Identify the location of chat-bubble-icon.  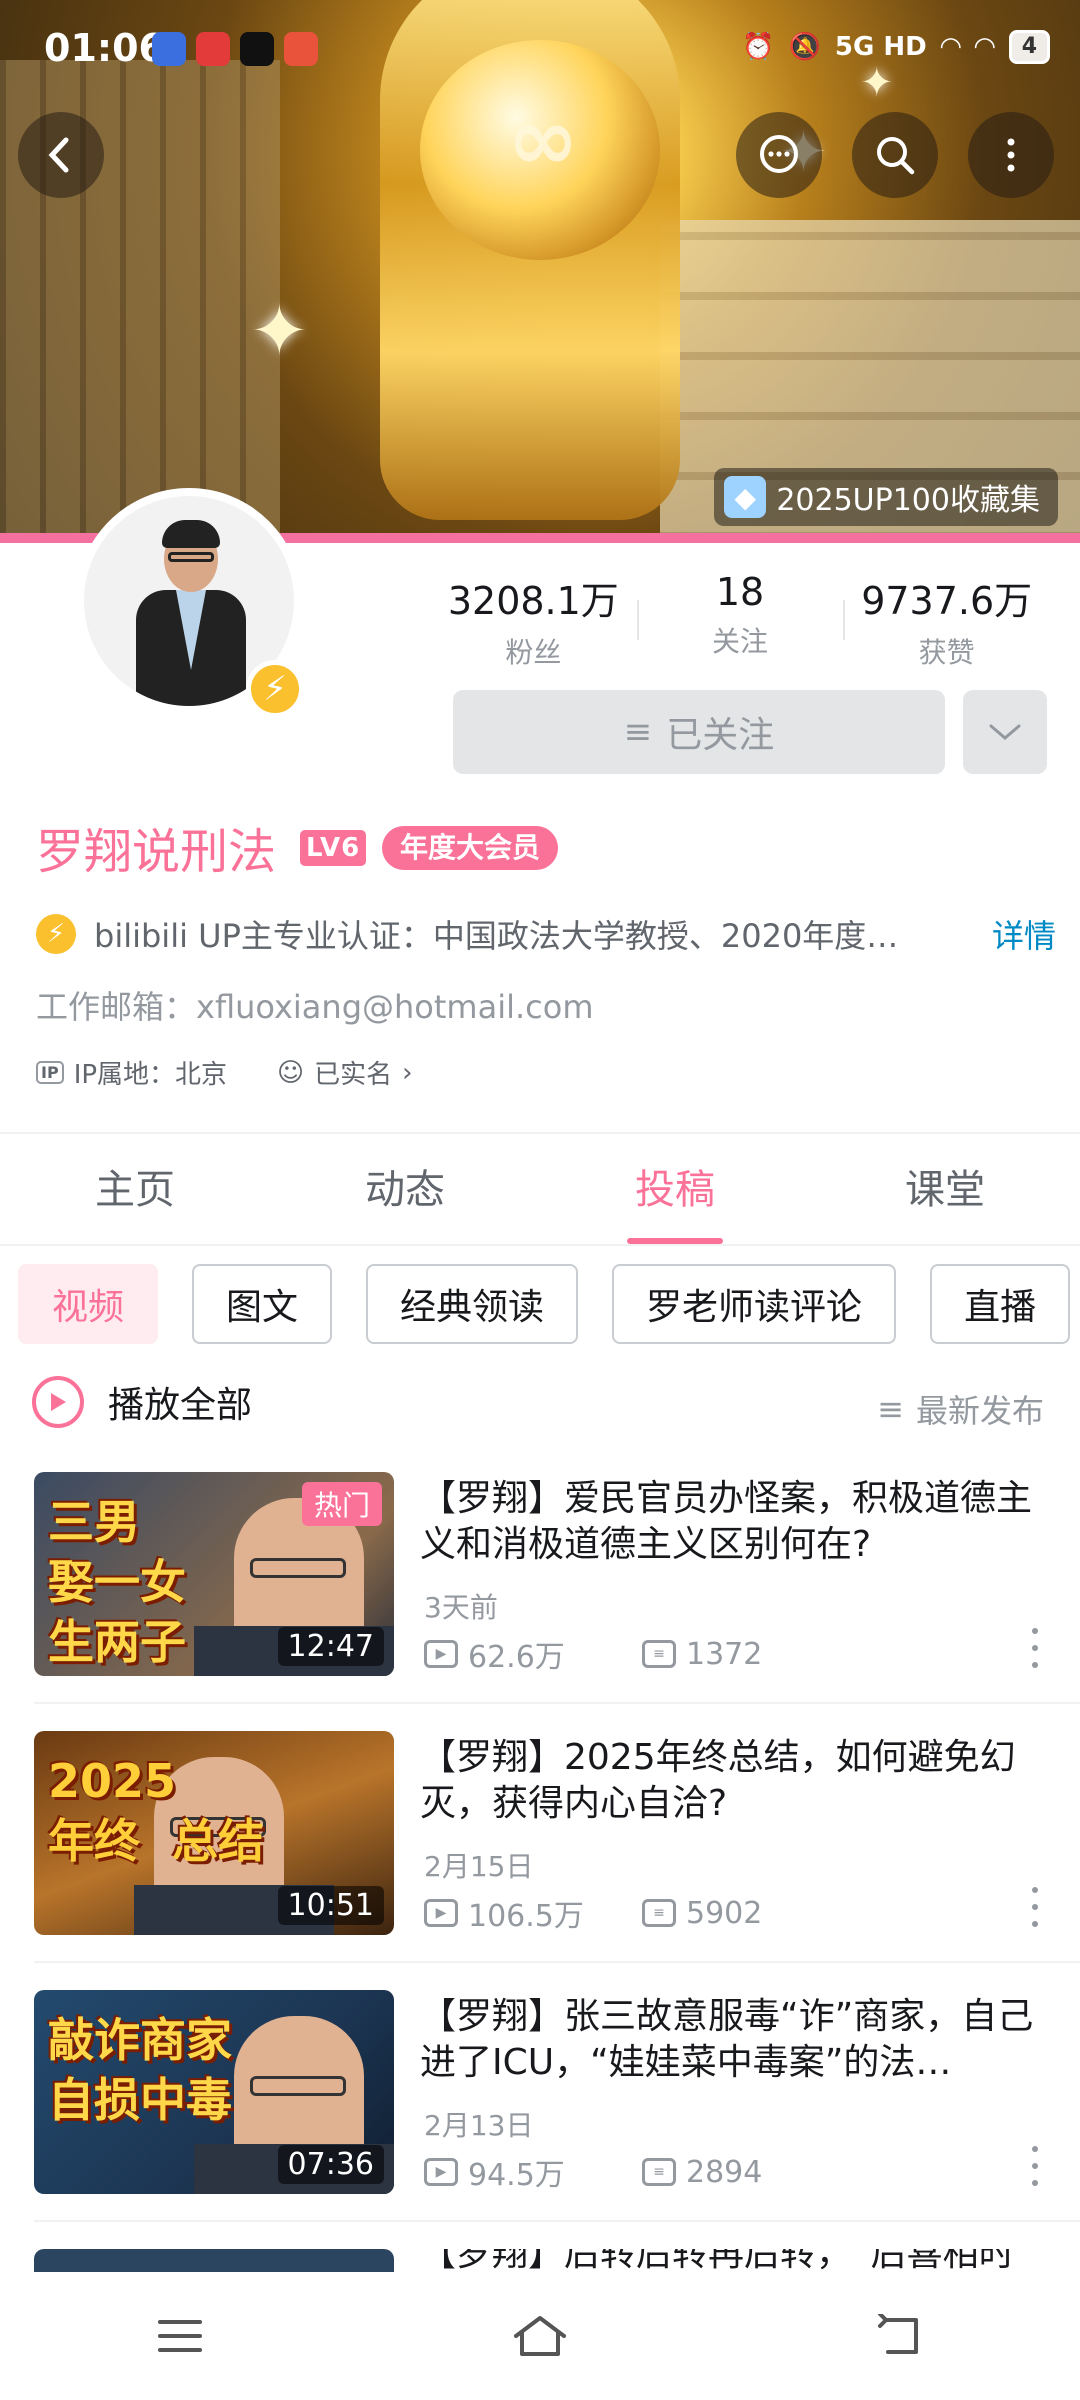
(779, 154).